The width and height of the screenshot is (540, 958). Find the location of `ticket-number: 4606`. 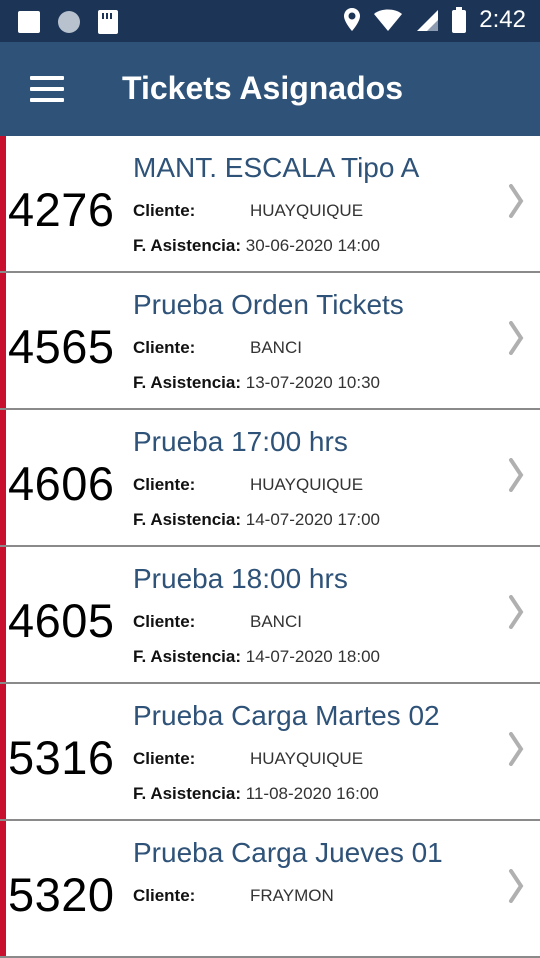

ticket-number: 4606 is located at coordinates (61, 483).